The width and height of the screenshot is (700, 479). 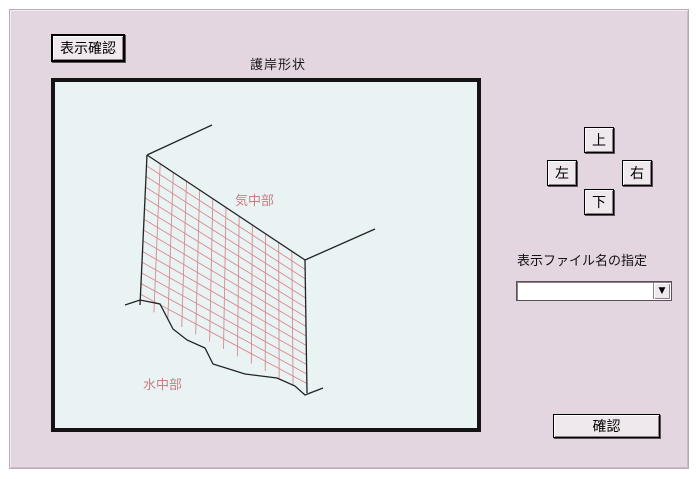 I want to click on file-select-label: 表示ファイル名の指定, so click(x=582, y=261).